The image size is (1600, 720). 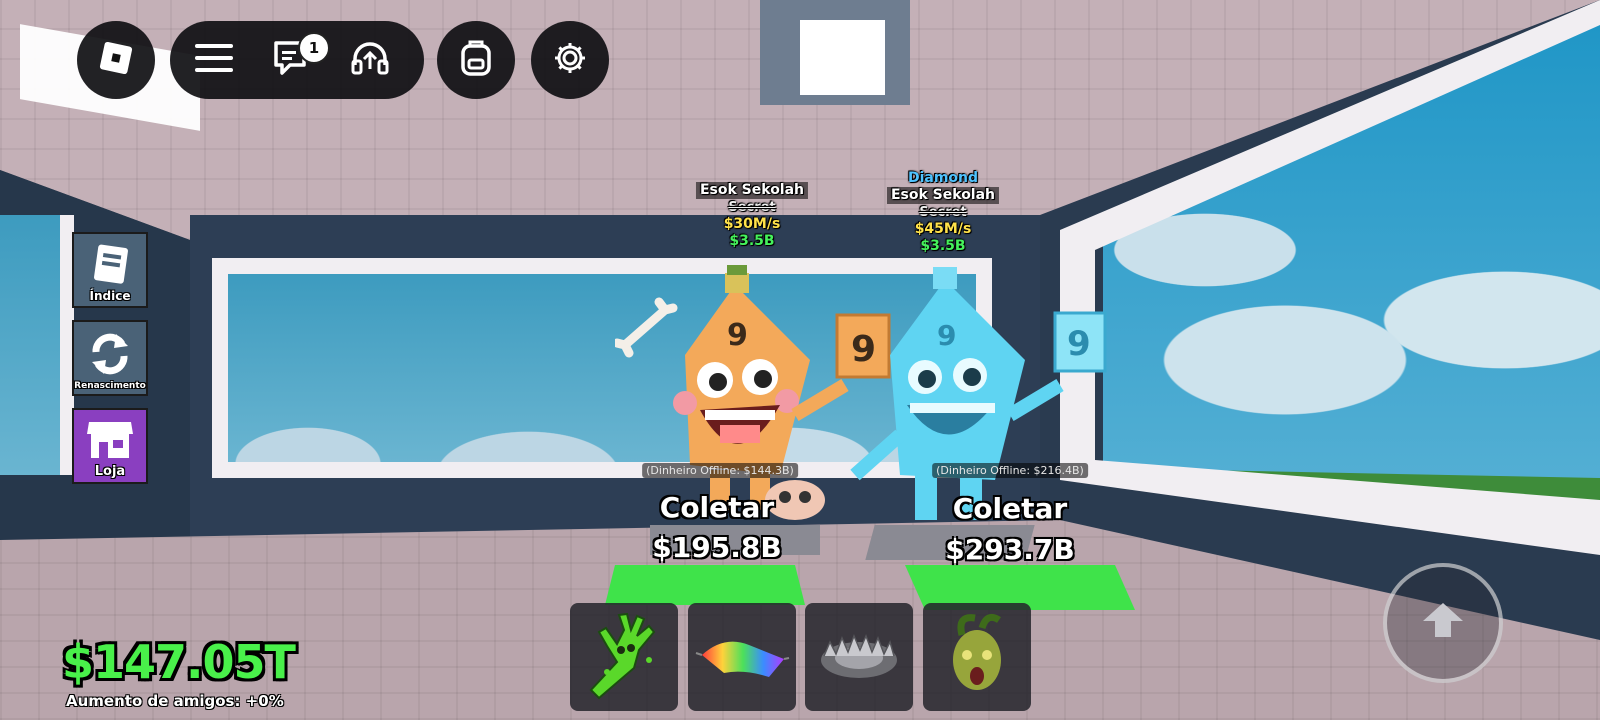 I want to click on medusa-head-icon, so click(x=977, y=657).